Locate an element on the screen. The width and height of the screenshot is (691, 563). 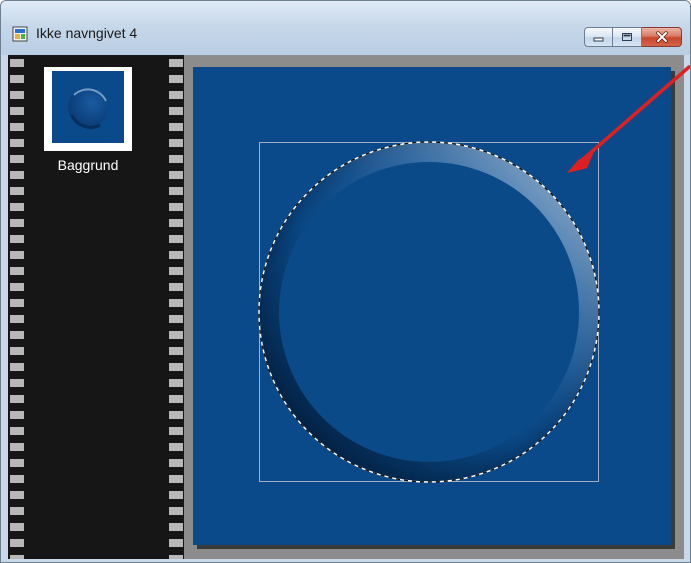
close-button is located at coordinates (662, 37).